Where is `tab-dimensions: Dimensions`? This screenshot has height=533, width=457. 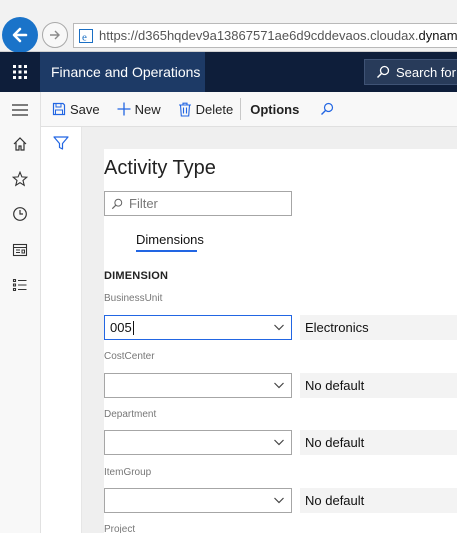
tab-dimensions: Dimensions is located at coordinates (170, 239).